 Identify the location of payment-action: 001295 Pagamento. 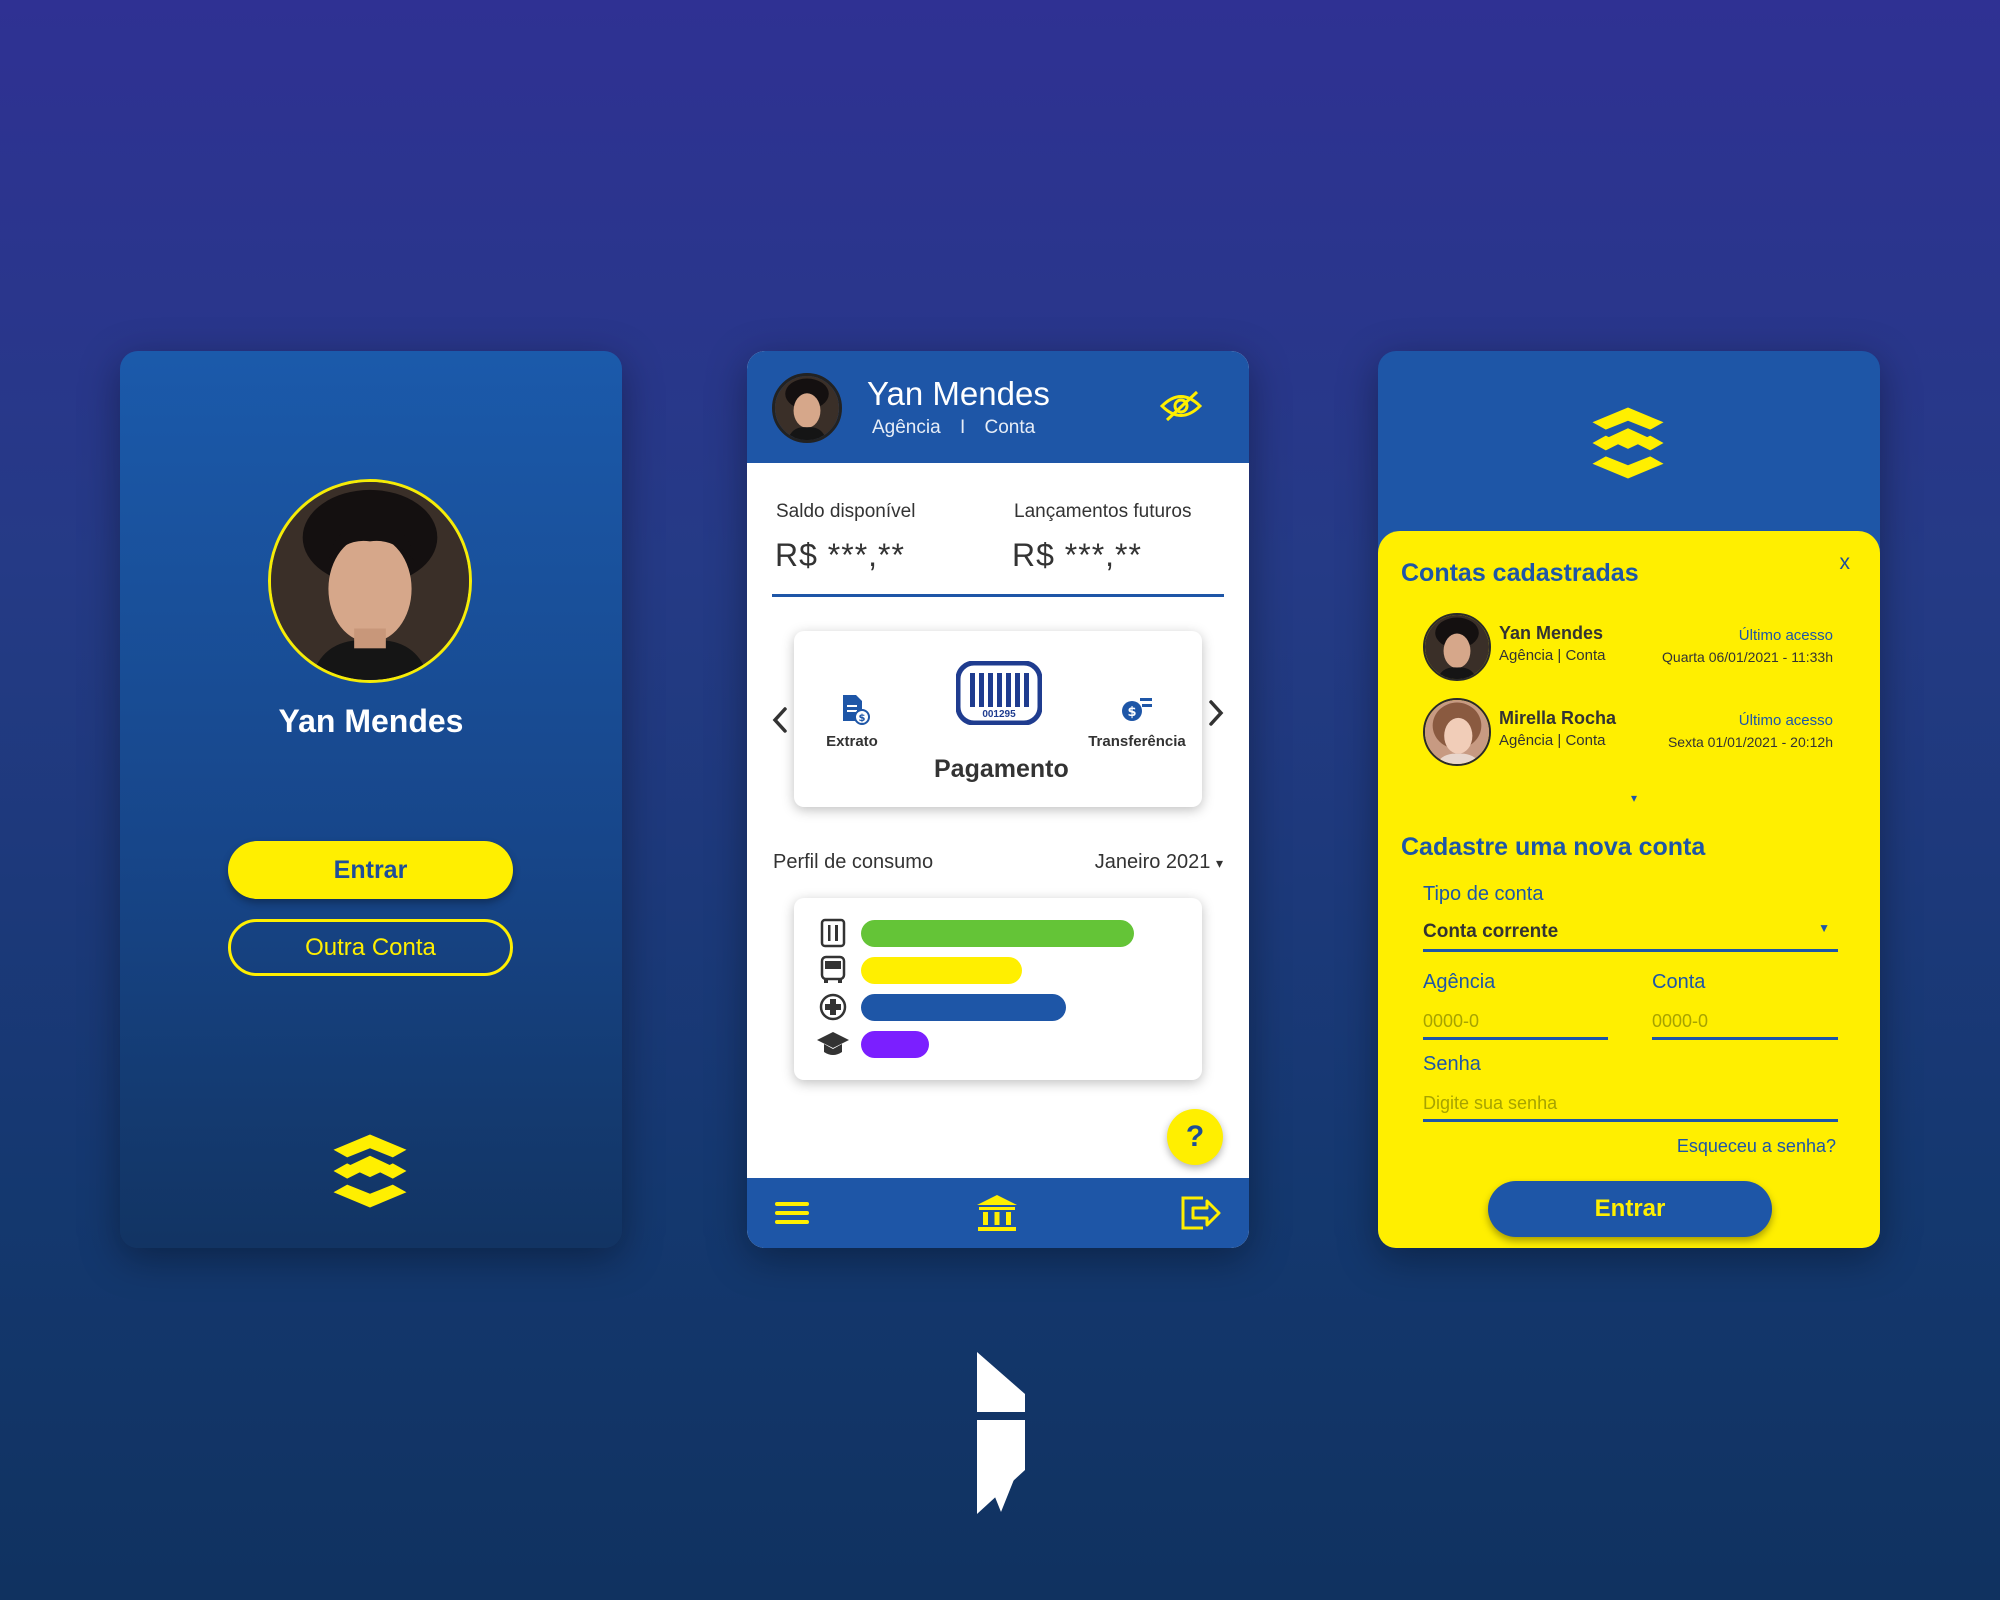
(999, 731).